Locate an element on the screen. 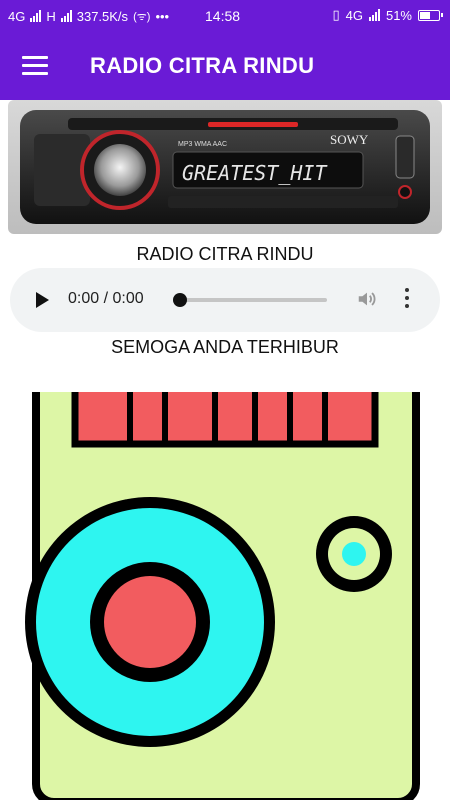 This screenshot has height=800, width=450. play-icon is located at coordinates (42, 300).